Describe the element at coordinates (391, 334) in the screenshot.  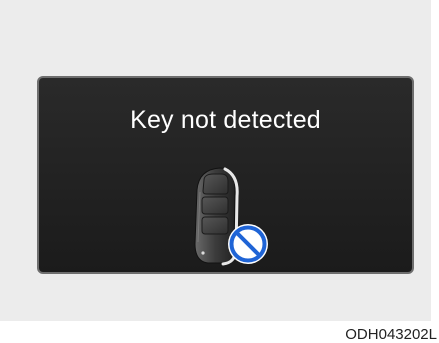
I see `figure-code: ODH043202L` at that location.